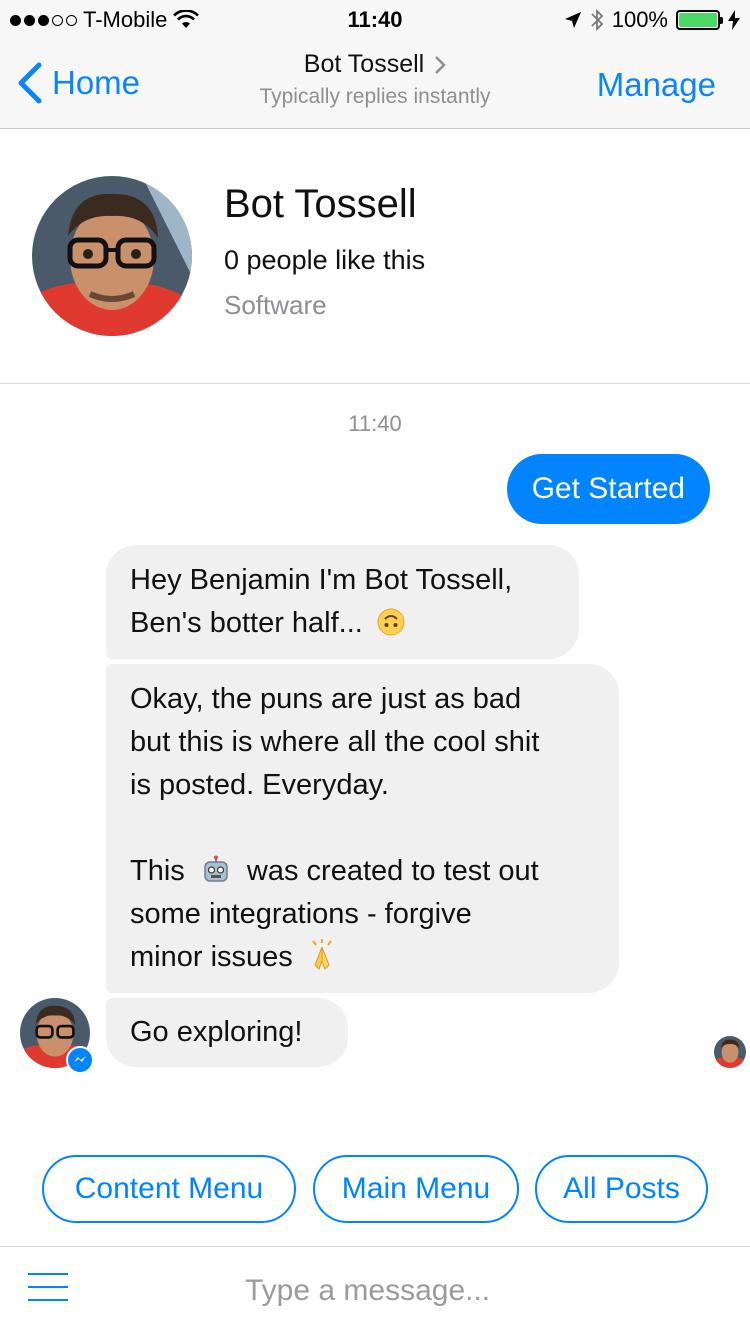  I want to click on avatar, so click(112, 256).